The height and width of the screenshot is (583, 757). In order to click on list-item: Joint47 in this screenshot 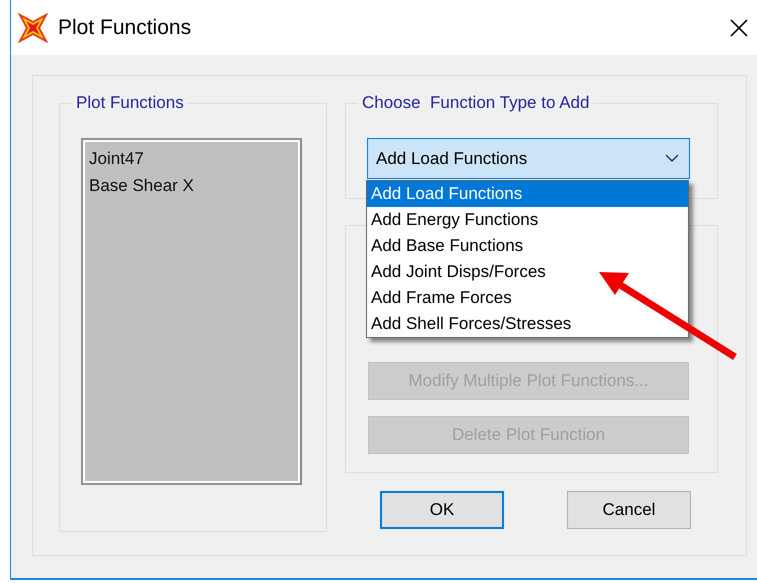, I will do `click(191, 158)`.